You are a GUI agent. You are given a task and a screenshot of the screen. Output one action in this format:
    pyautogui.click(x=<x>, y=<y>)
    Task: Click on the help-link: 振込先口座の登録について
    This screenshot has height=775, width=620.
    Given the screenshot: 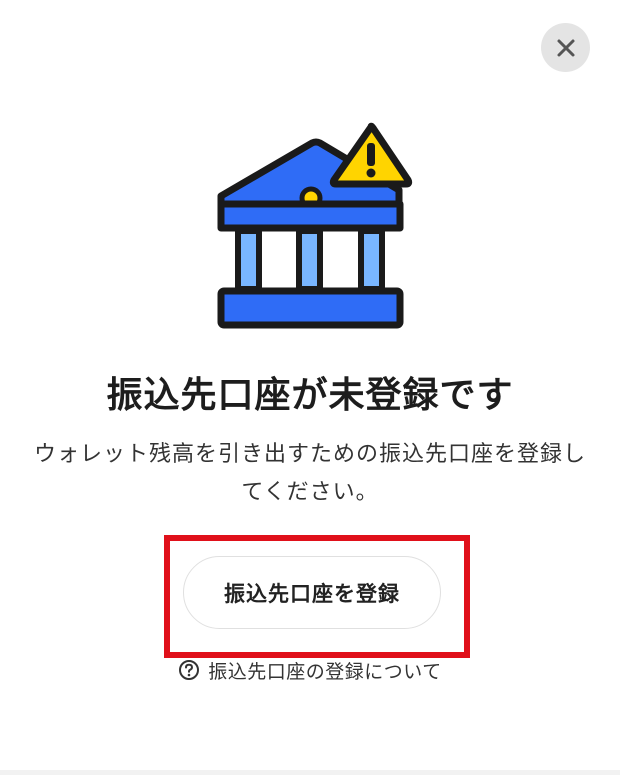 What is the action you would take?
    pyautogui.click(x=310, y=670)
    